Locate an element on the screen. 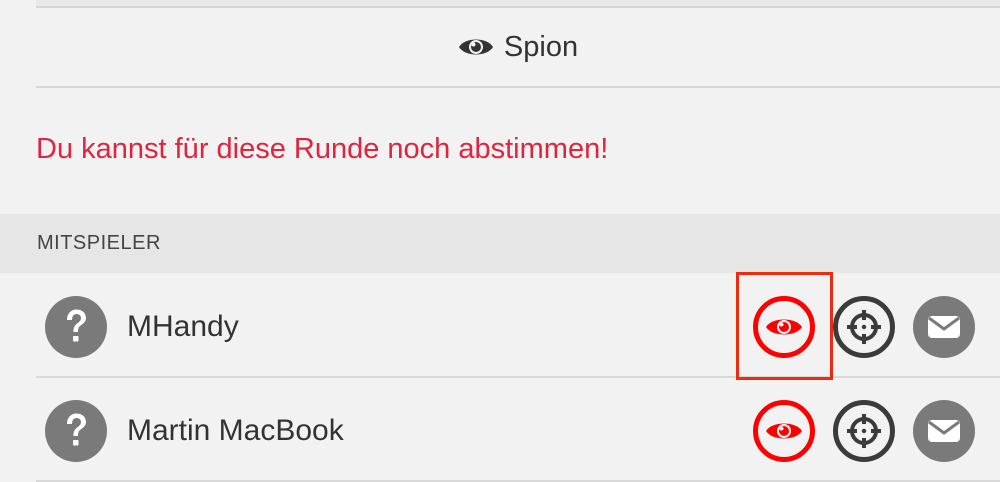  section-title: MITSPIELER is located at coordinates (99, 243).